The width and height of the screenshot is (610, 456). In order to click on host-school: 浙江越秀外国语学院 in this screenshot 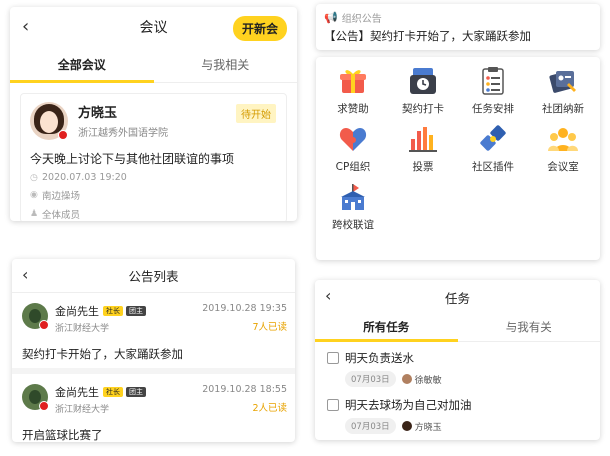, I will do `click(123, 133)`.